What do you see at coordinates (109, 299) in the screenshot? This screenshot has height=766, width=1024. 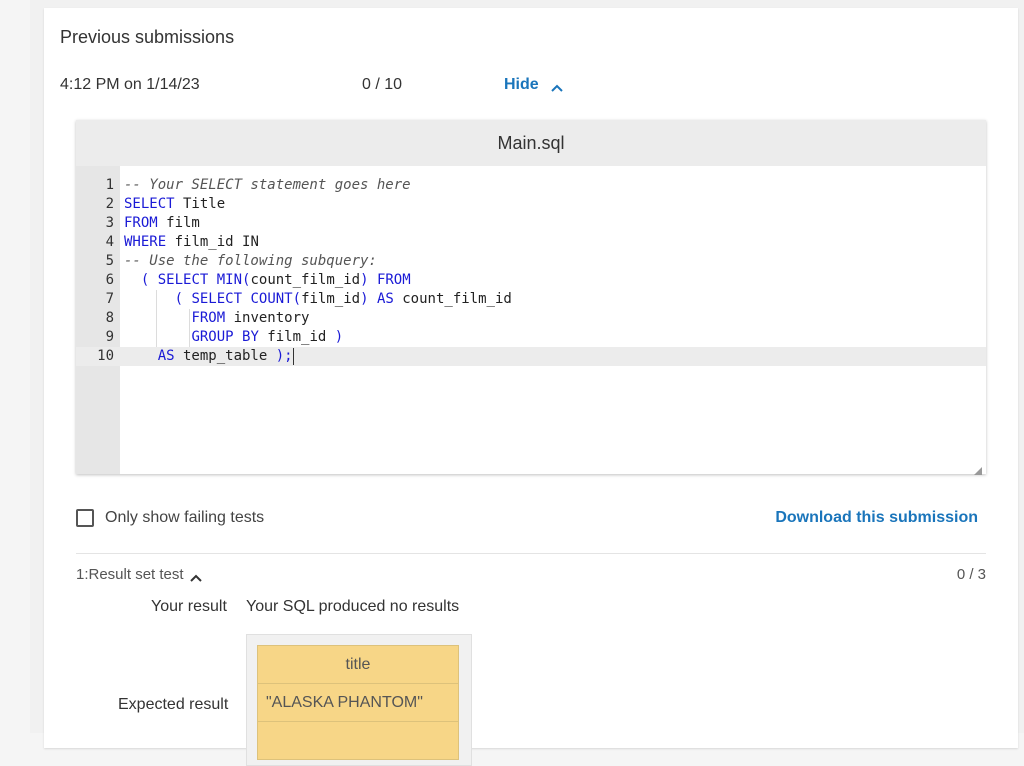 I see `line-number: 7` at bounding box center [109, 299].